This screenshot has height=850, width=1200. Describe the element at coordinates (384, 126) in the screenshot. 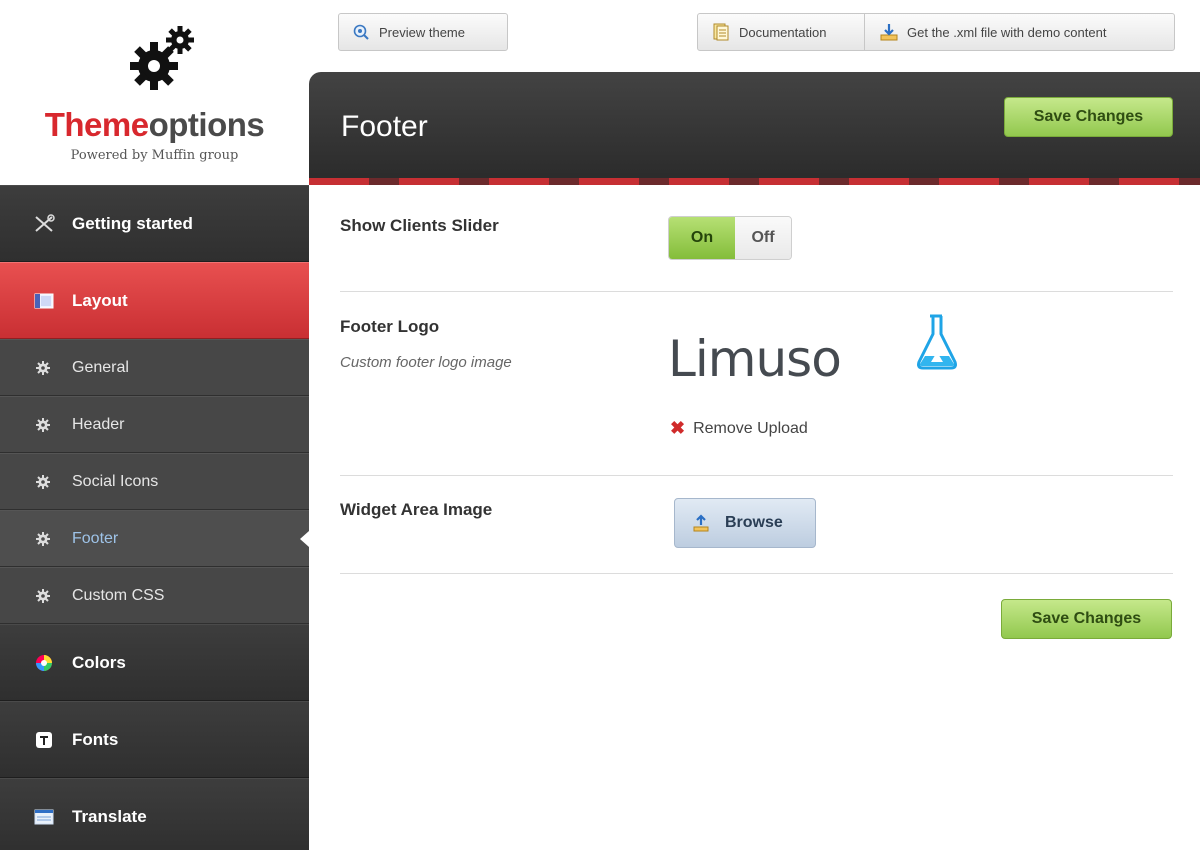

I see `page-title: Footer` at that location.